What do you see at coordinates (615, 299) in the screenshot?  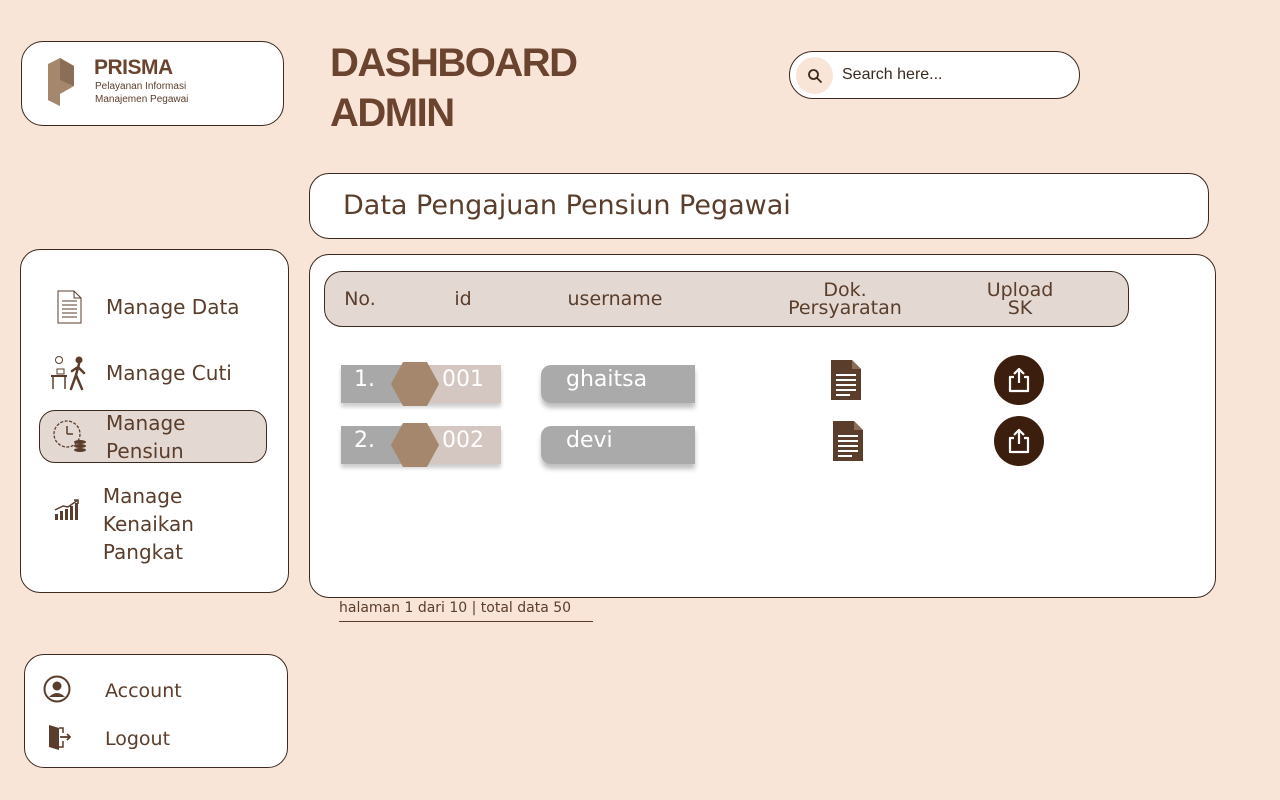 I see `column-header-username: username` at bounding box center [615, 299].